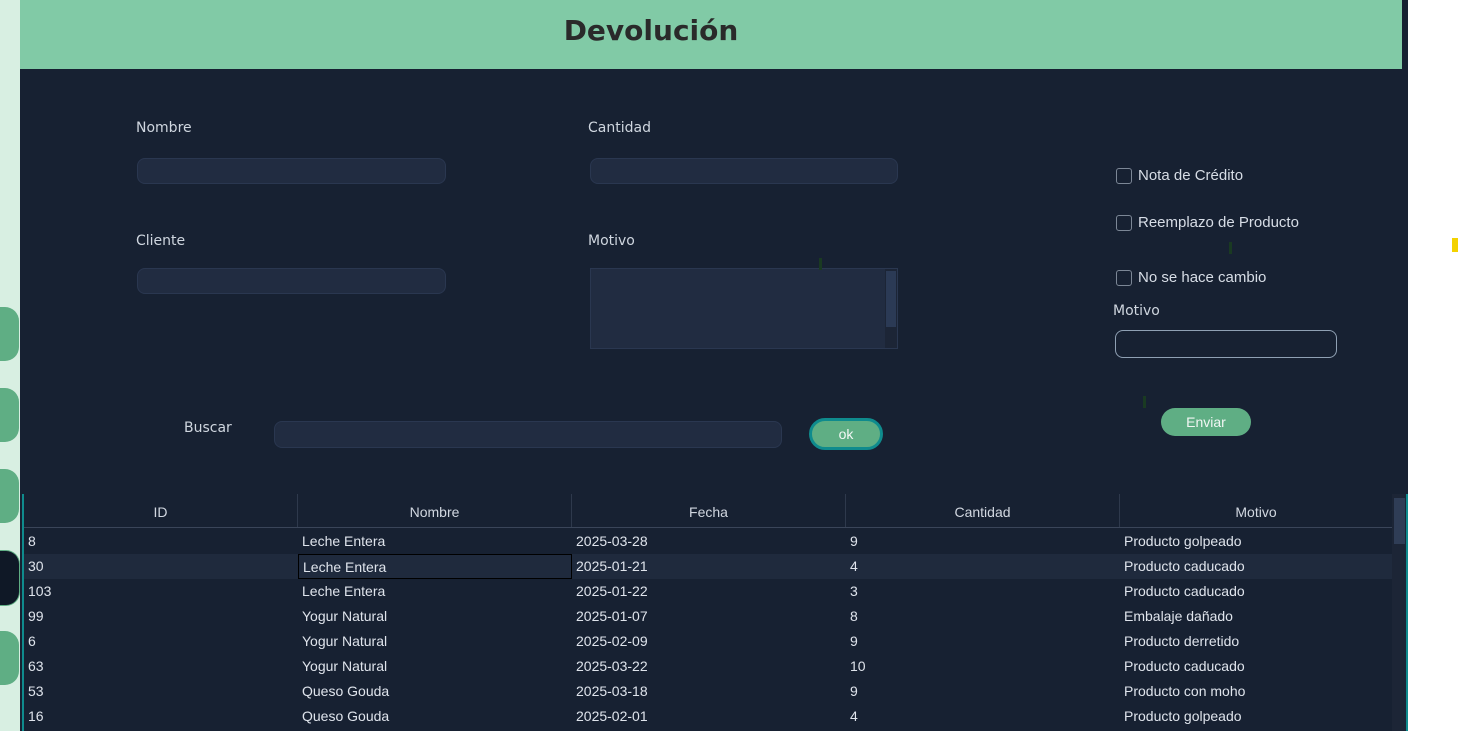 This screenshot has width=1458, height=731. What do you see at coordinates (161, 716) in the screenshot?
I see `cell-id: 16` at bounding box center [161, 716].